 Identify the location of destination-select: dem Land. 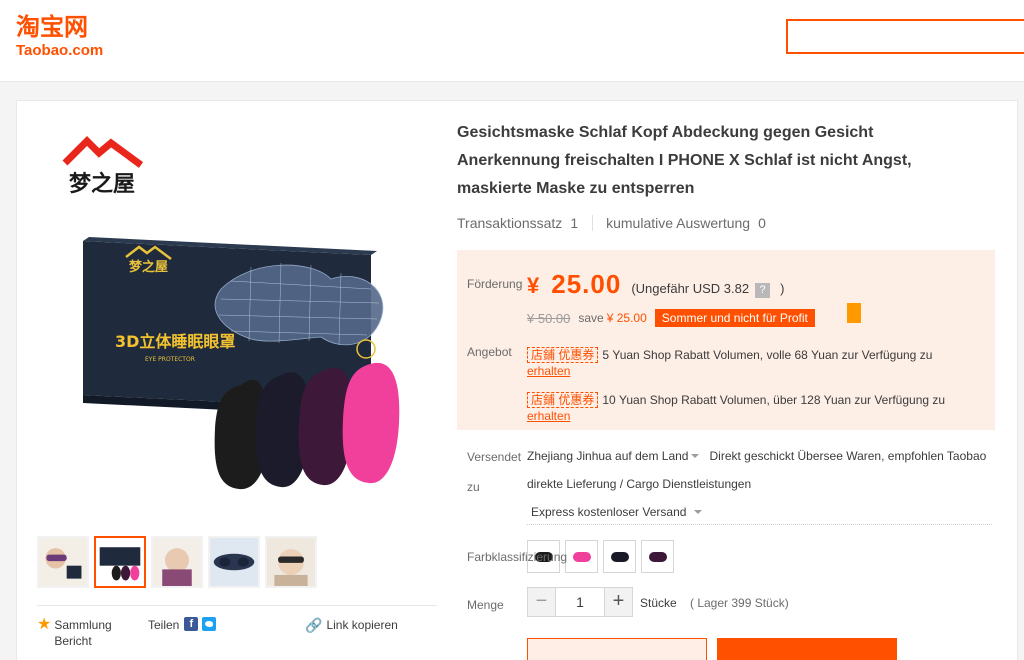
(667, 456).